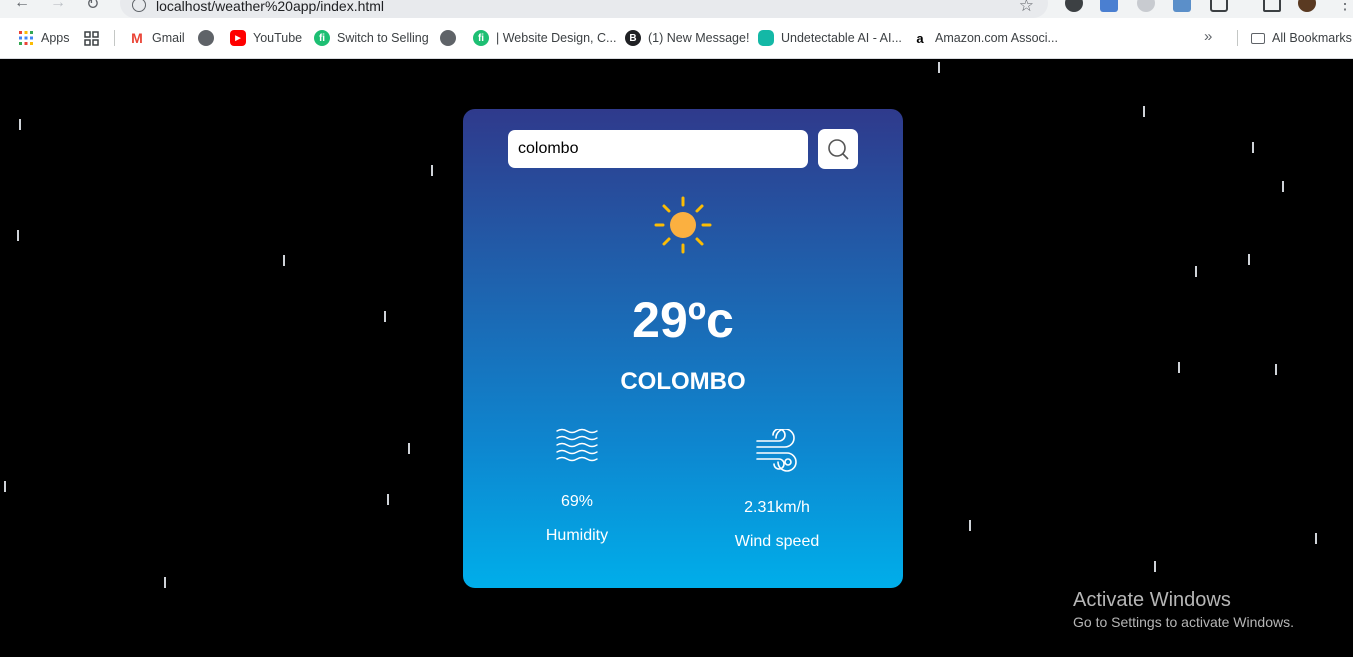 The width and height of the screenshot is (1353, 657). Describe the element at coordinates (1312, 38) in the screenshot. I see `all-bookmarks-label: All Bookmarks` at that location.